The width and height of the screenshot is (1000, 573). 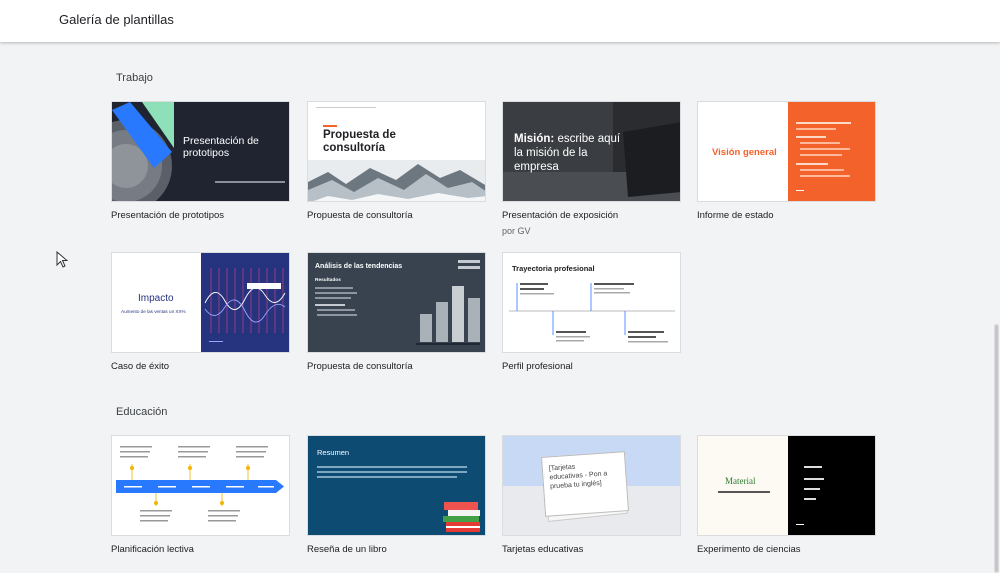 What do you see at coordinates (786, 151) in the screenshot?
I see `template-thumbnail: Visión general` at bounding box center [786, 151].